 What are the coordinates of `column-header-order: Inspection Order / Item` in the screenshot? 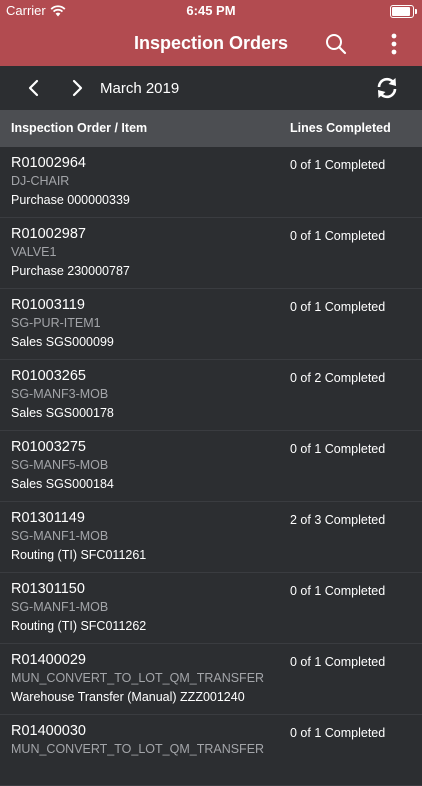 It's located at (79, 128).